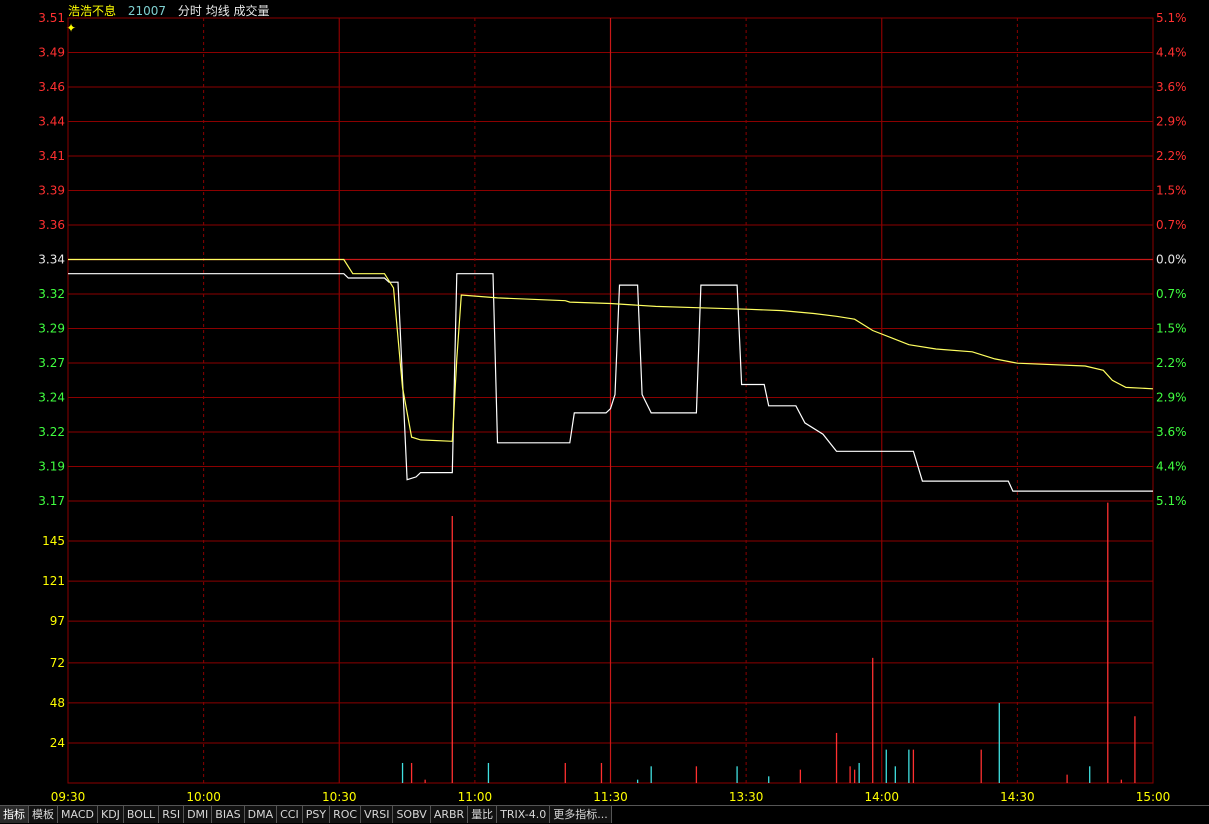  I want to click on time-tick-label: 10:30, so click(339, 797).